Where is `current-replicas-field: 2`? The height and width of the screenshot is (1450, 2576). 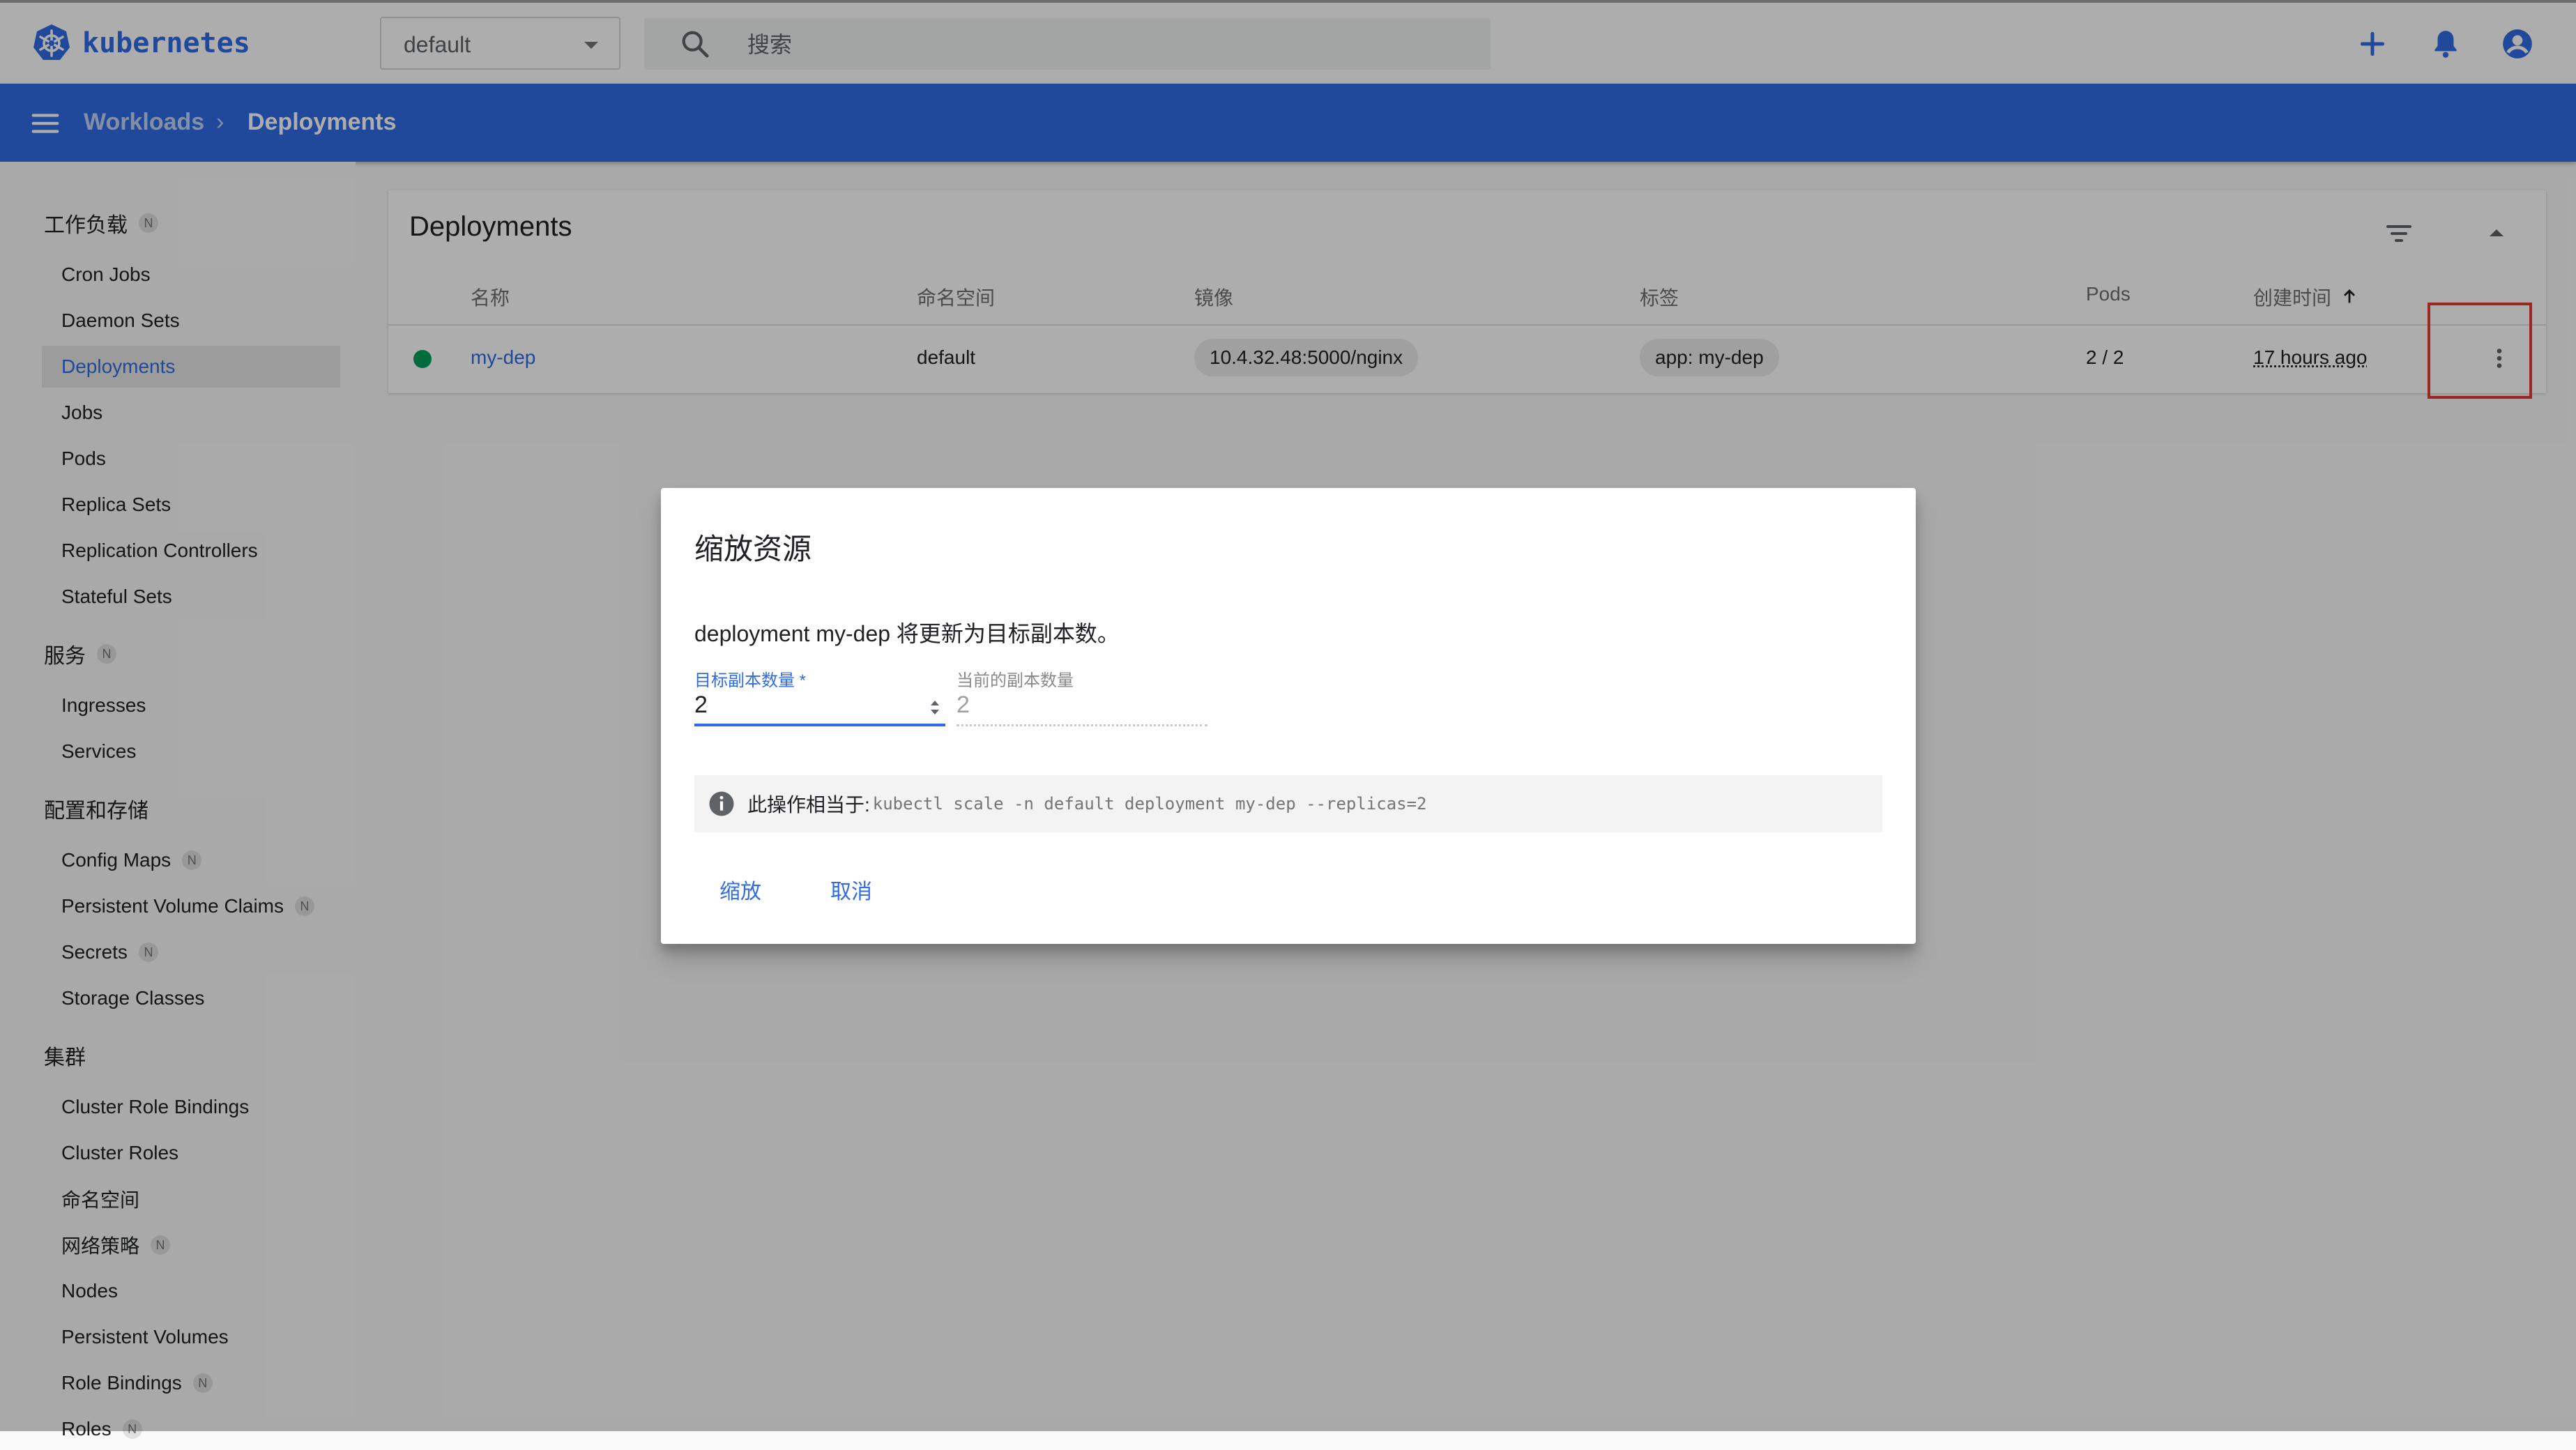
current-replicas-field: 2 is located at coordinates (1082, 709).